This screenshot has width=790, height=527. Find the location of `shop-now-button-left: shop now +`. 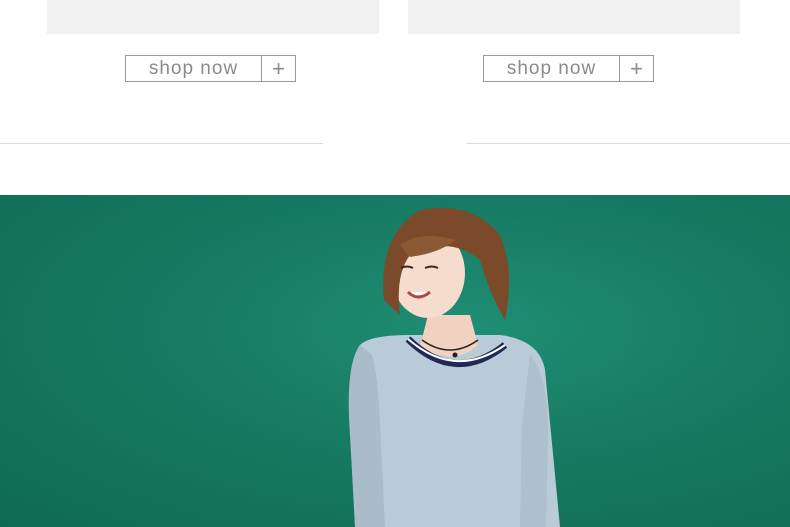

shop-now-button-left: shop now + is located at coordinates (210, 68).